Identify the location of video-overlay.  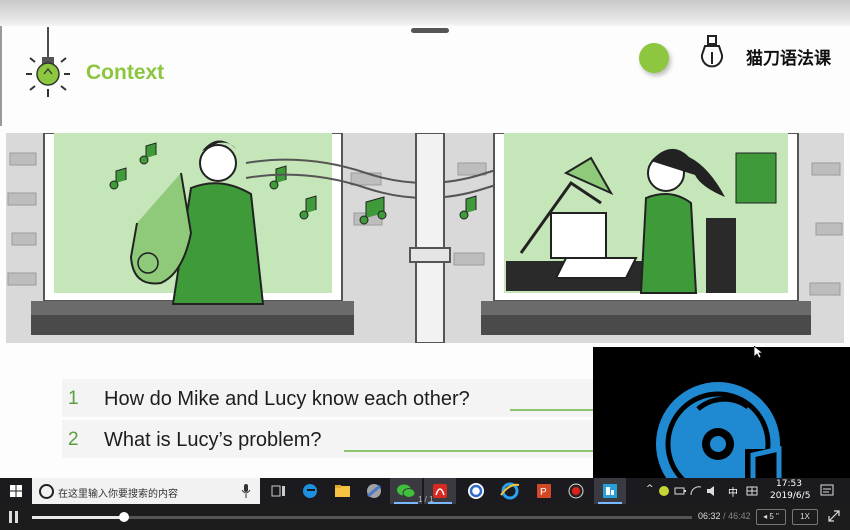
(721, 412).